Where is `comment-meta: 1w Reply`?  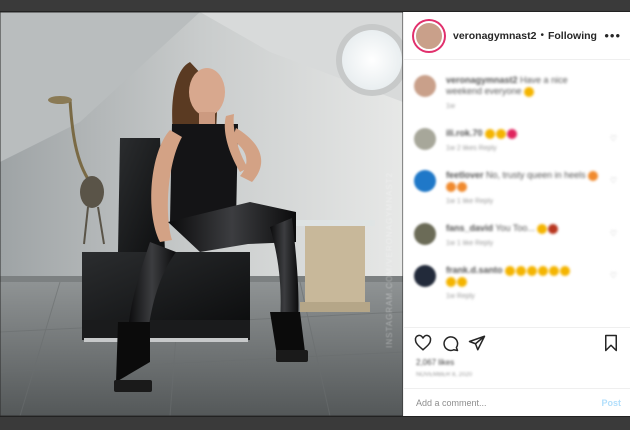
comment-meta: 1w Reply is located at coordinates (526, 296).